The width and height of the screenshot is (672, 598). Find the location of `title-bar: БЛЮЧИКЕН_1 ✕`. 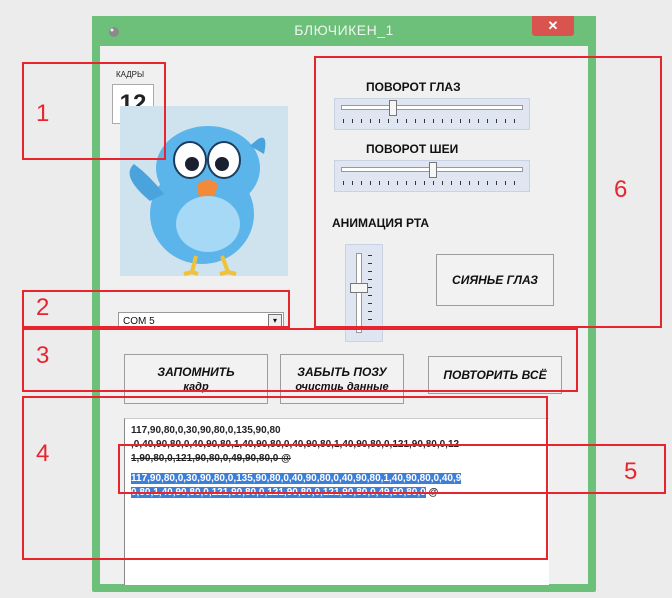

title-bar: БЛЮЧИКЕН_1 ✕ is located at coordinates (344, 31).